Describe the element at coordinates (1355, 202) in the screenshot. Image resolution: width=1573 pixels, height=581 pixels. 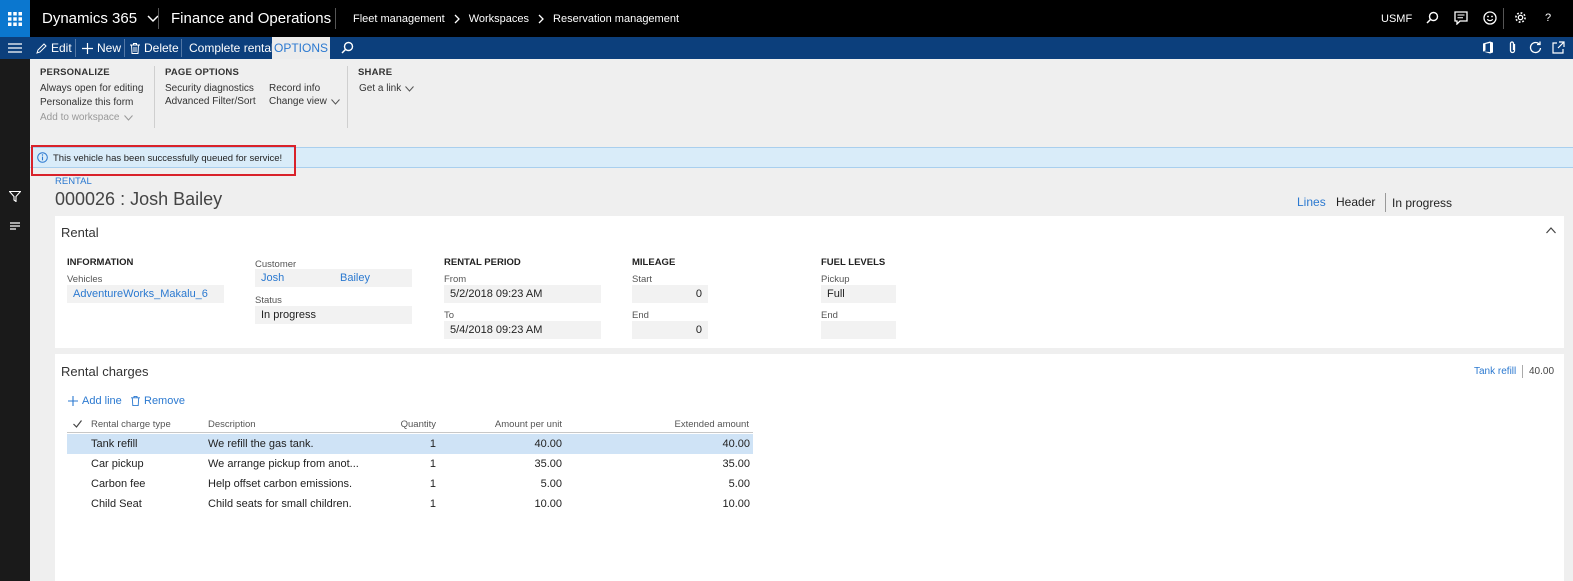
I see `header-view-button: Header` at that location.